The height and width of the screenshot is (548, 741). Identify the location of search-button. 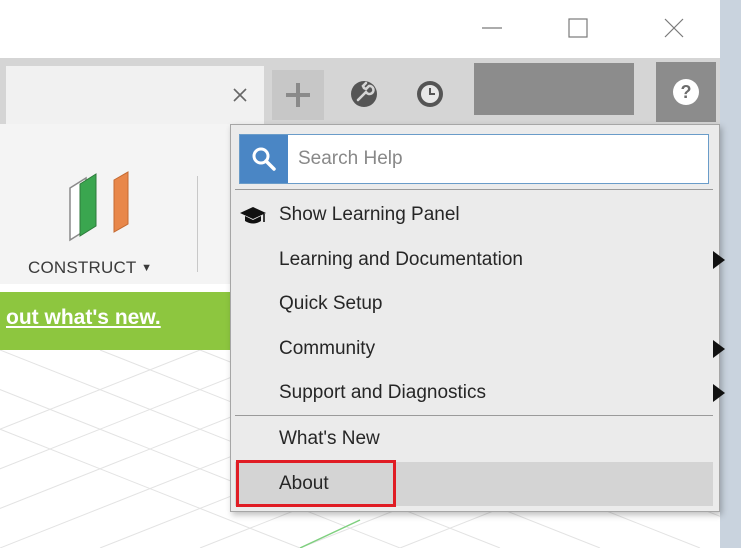
(264, 159).